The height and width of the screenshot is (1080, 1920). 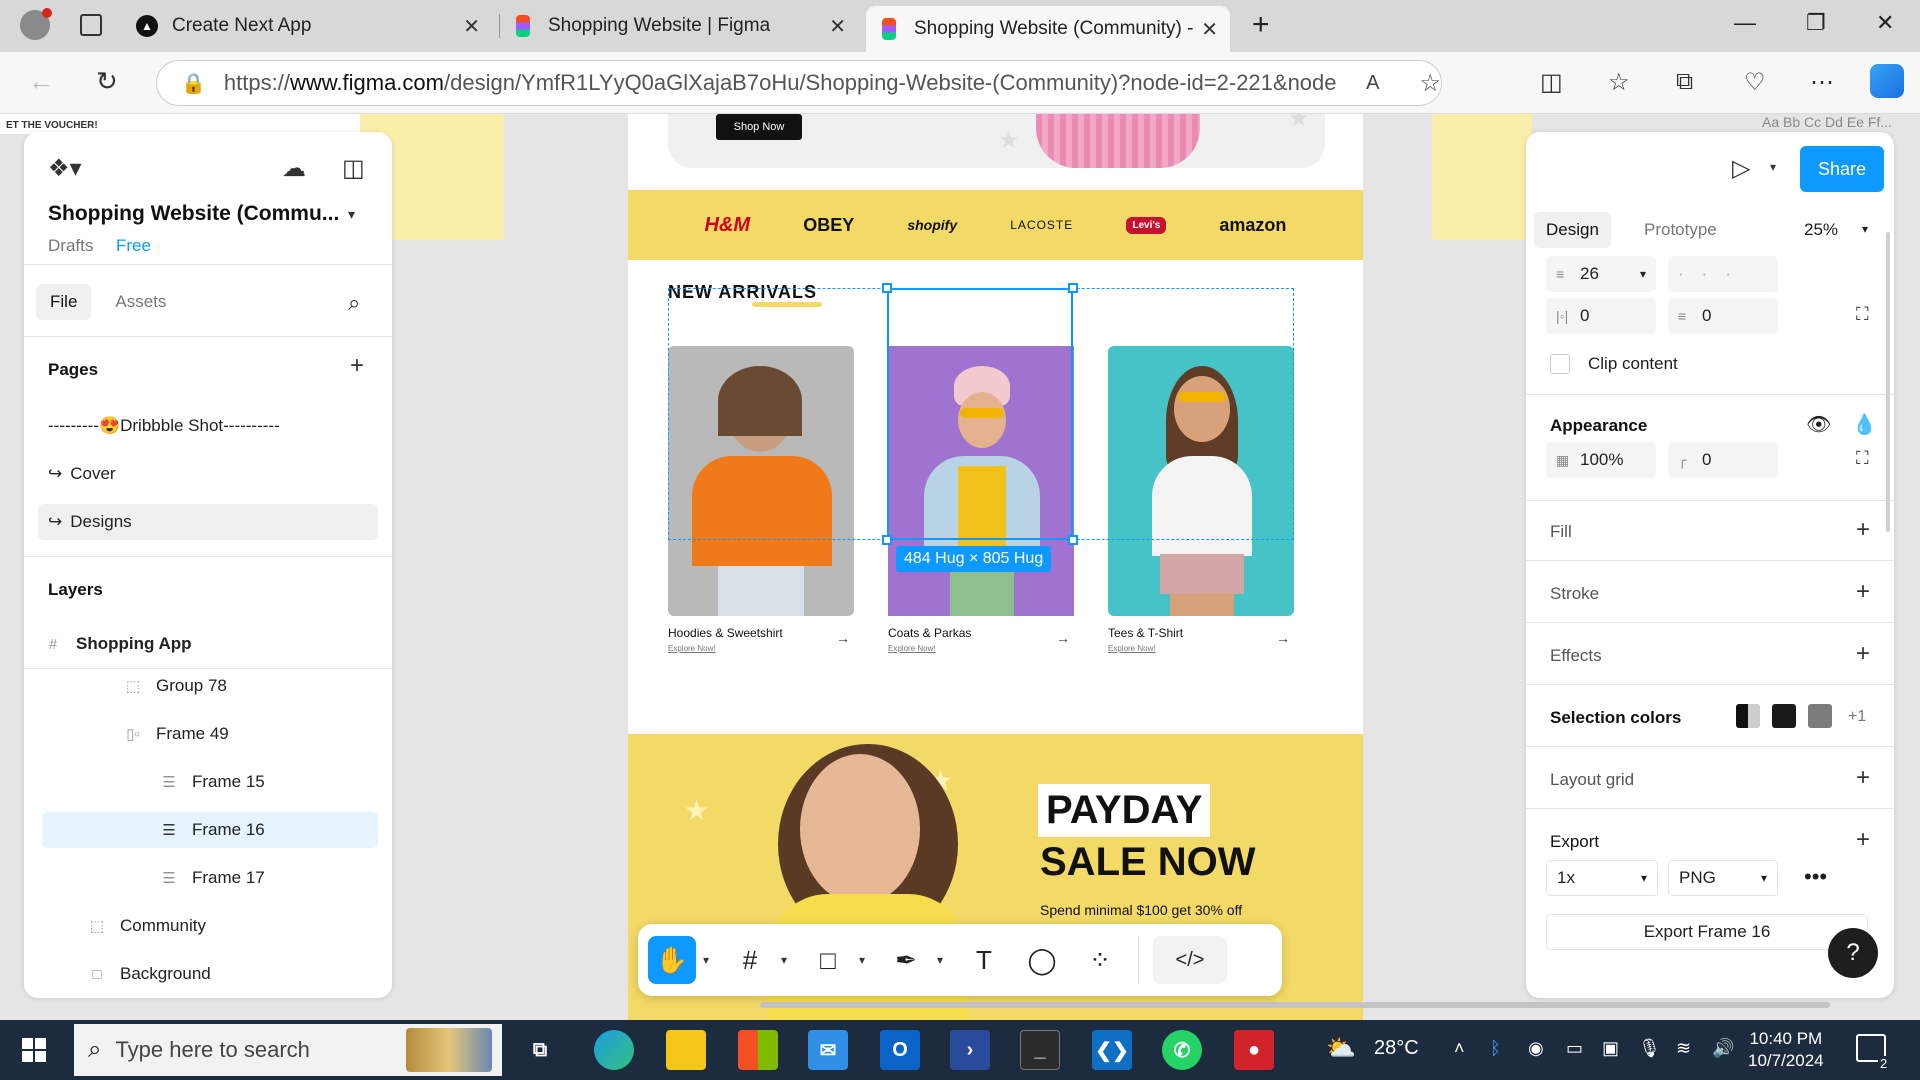 I want to click on camera-icon: ◉, so click(x=1536, y=1048).